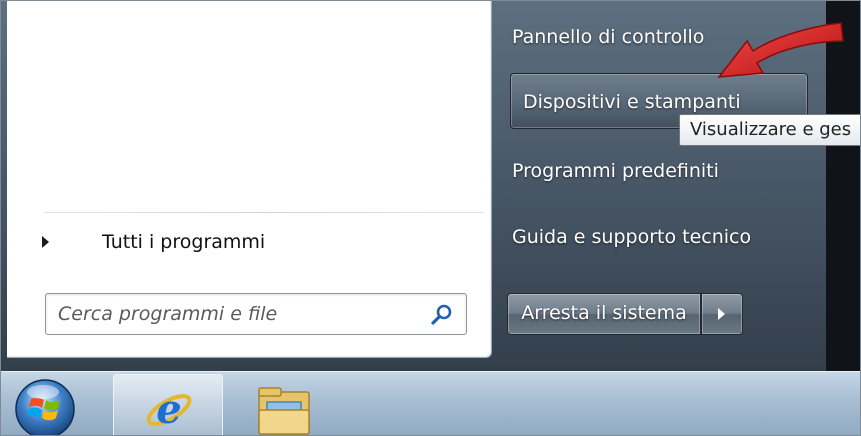  I want to click on help-and-support-label: Guida e supporto tecnico, so click(632, 237).